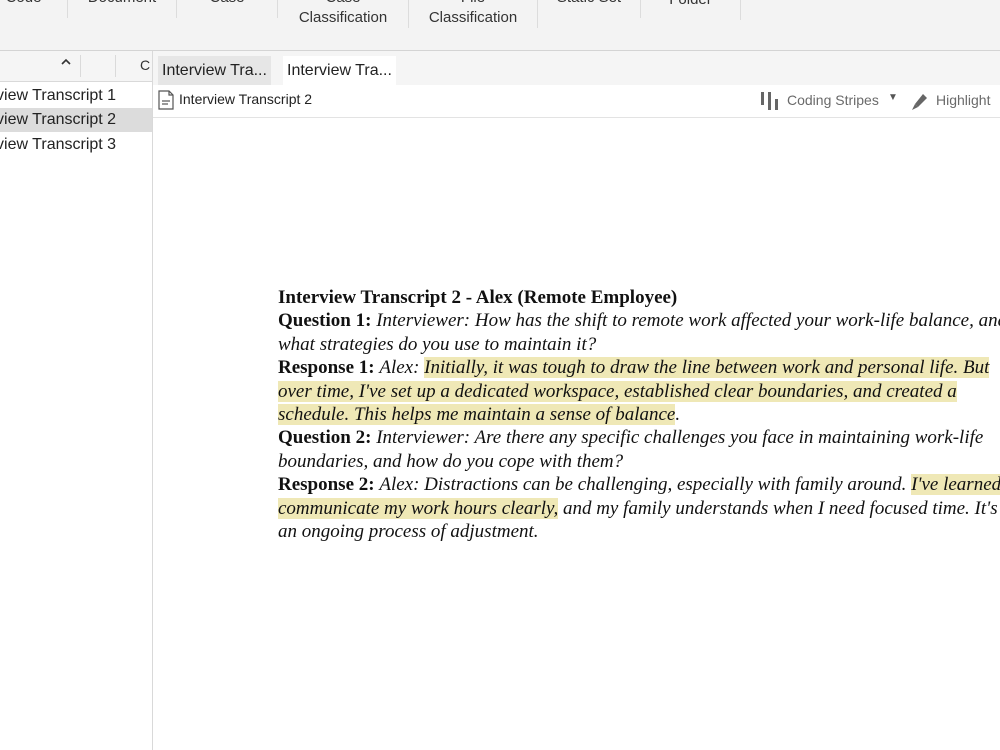 This screenshot has height=750, width=1000. What do you see at coordinates (145, 65) in the screenshot?
I see `column-header: C` at bounding box center [145, 65].